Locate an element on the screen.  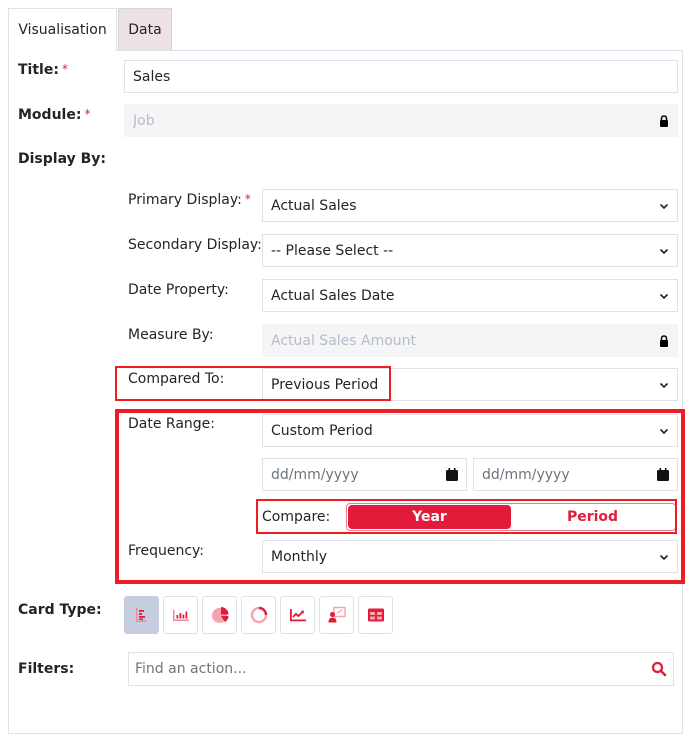
measure-by-input: Actual Sales Amount is located at coordinates (470, 340).